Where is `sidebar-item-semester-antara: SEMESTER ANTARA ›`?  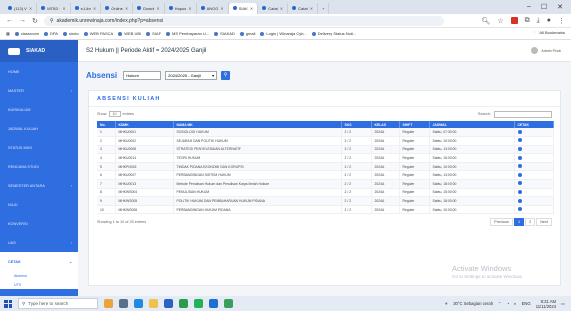
sidebar-item-semester-antara: SEMESTER ANTARA › is located at coordinates (39, 185).